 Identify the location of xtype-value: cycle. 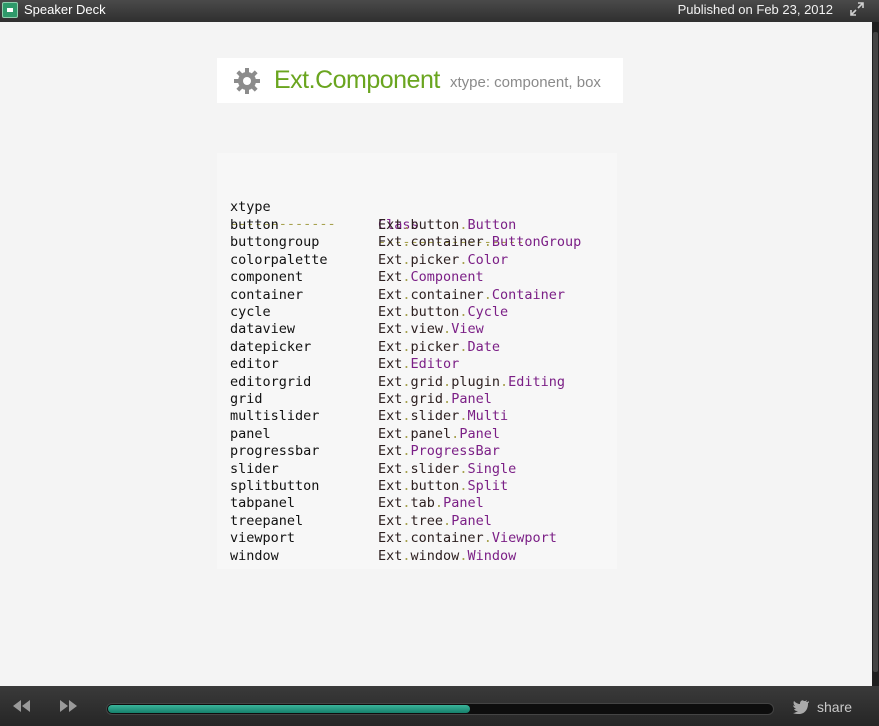
(250, 312).